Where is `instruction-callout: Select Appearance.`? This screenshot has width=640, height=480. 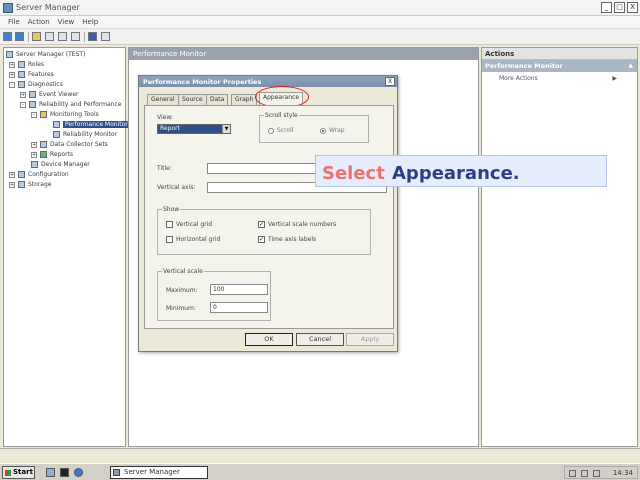 instruction-callout: Select Appearance. is located at coordinates (461, 171).